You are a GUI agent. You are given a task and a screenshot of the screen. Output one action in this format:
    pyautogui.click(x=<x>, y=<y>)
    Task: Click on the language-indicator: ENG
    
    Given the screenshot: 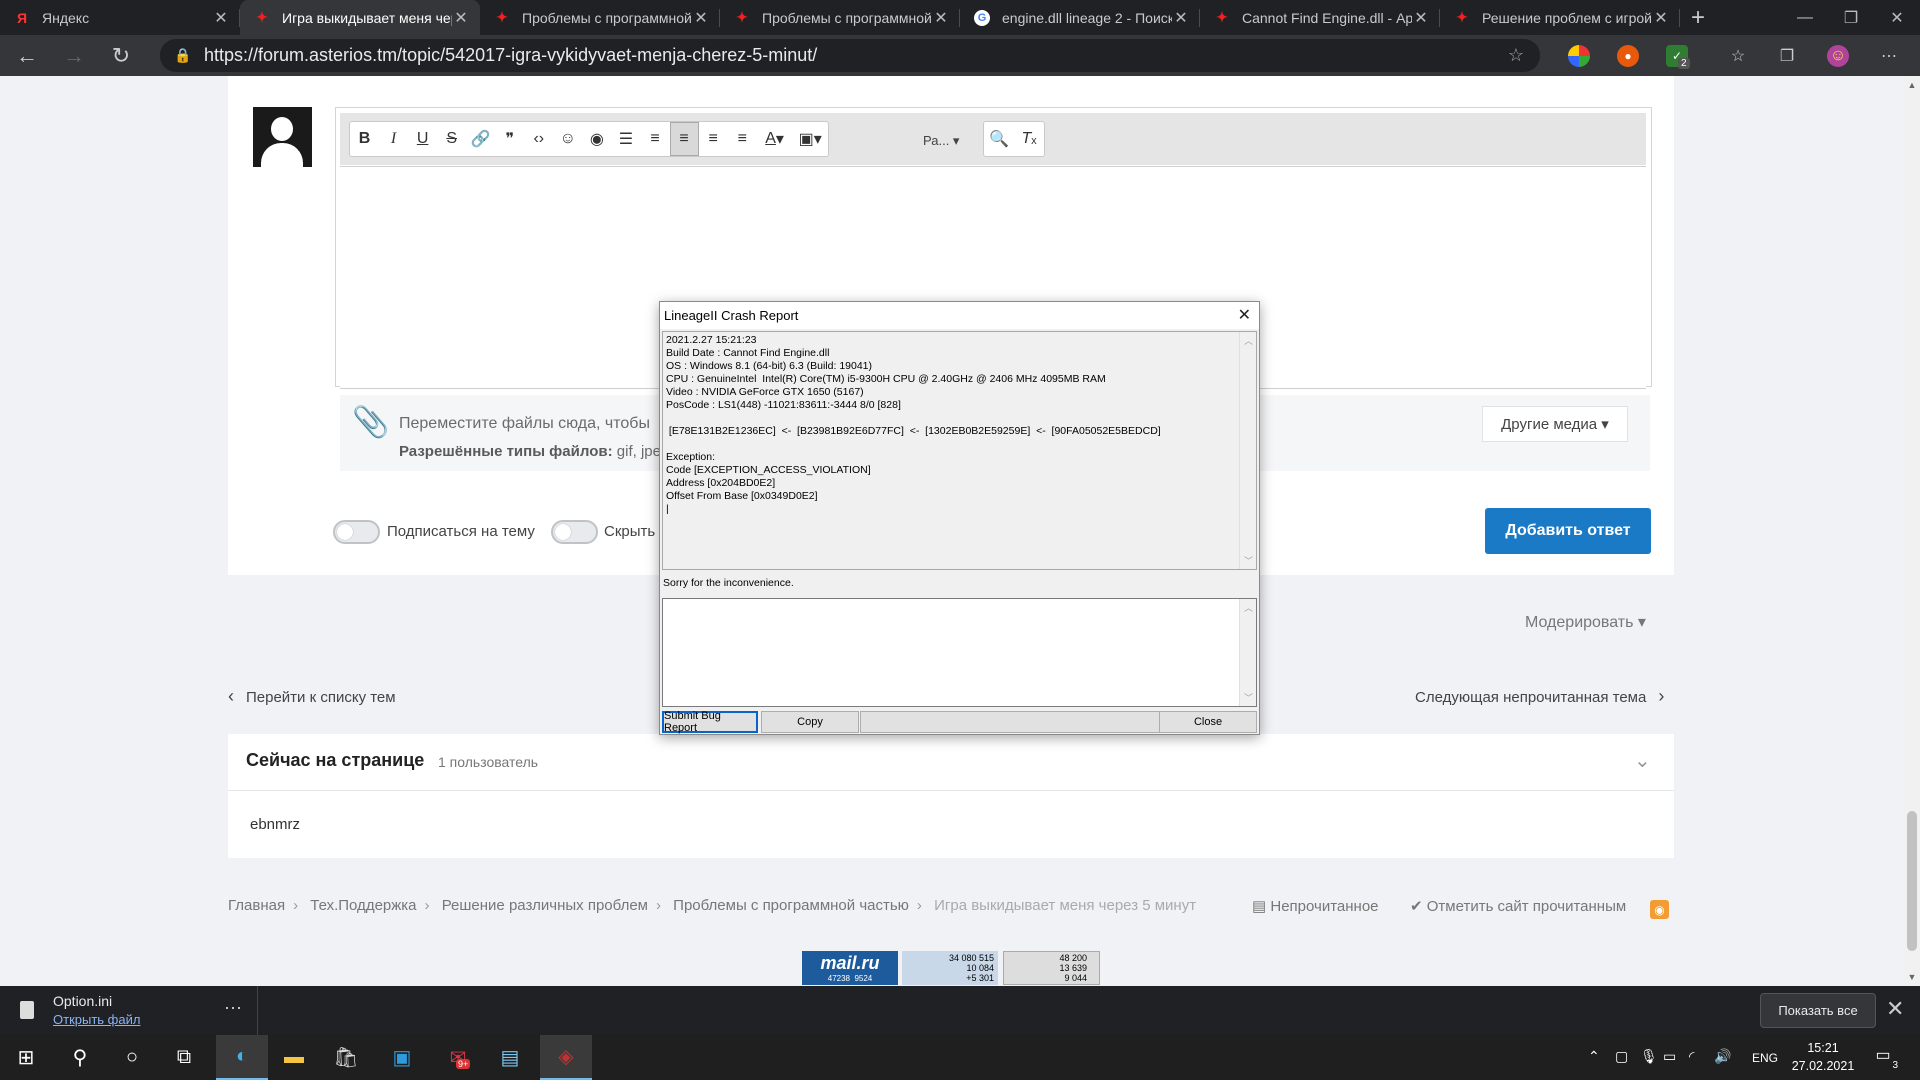 What is the action you would take?
    pyautogui.click(x=1765, y=1058)
    